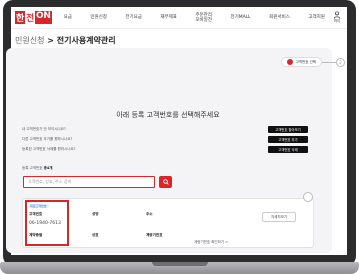 This screenshot has height=274, width=359. What do you see at coordinates (337, 15) in the screenshot?
I see `user-icon` at bounding box center [337, 15].